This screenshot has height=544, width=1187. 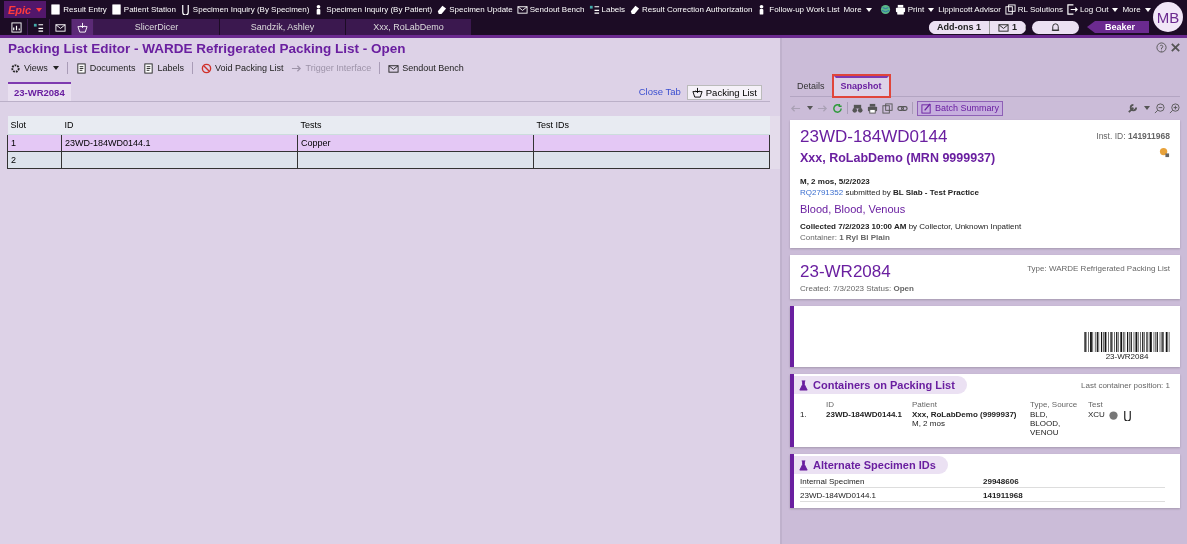 I want to click on type-source: BLD, BLOOD, VENOU, so click(x=1046, y=423).